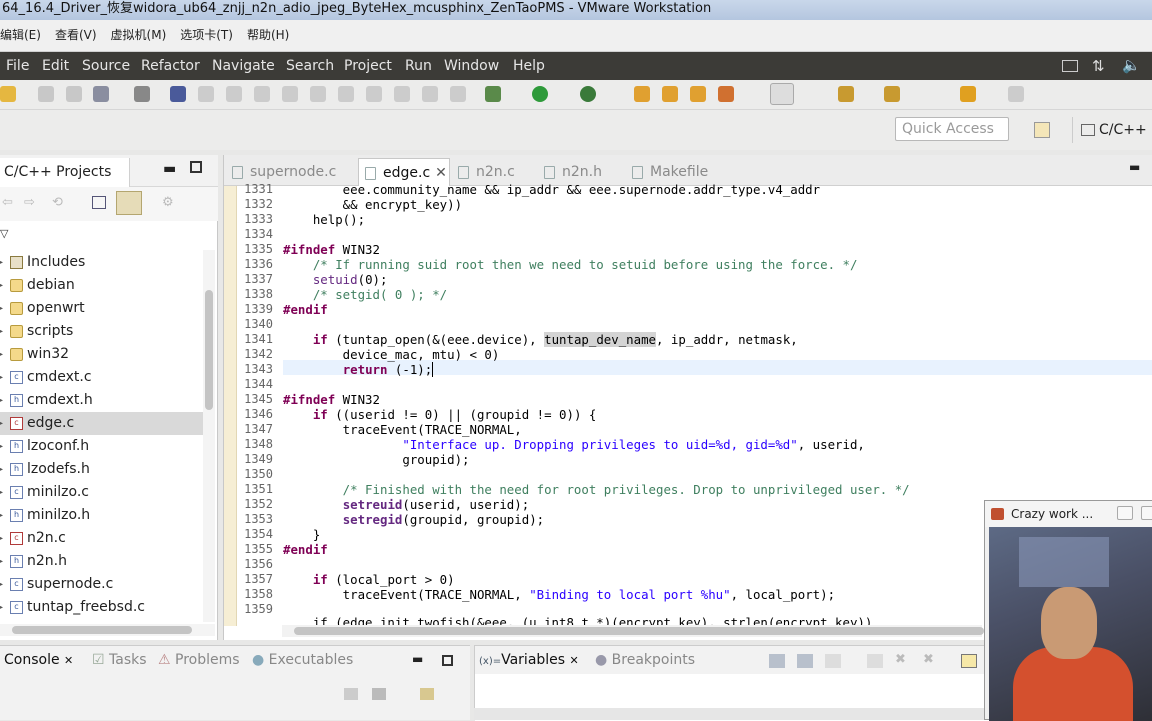 The width and height of the screenshot is (1152, 721). Describe the element at coordinates (439, 414) in the screenshot. I see `code-line: if ((userid != 0) || (groupid != 0)) {` at that location.